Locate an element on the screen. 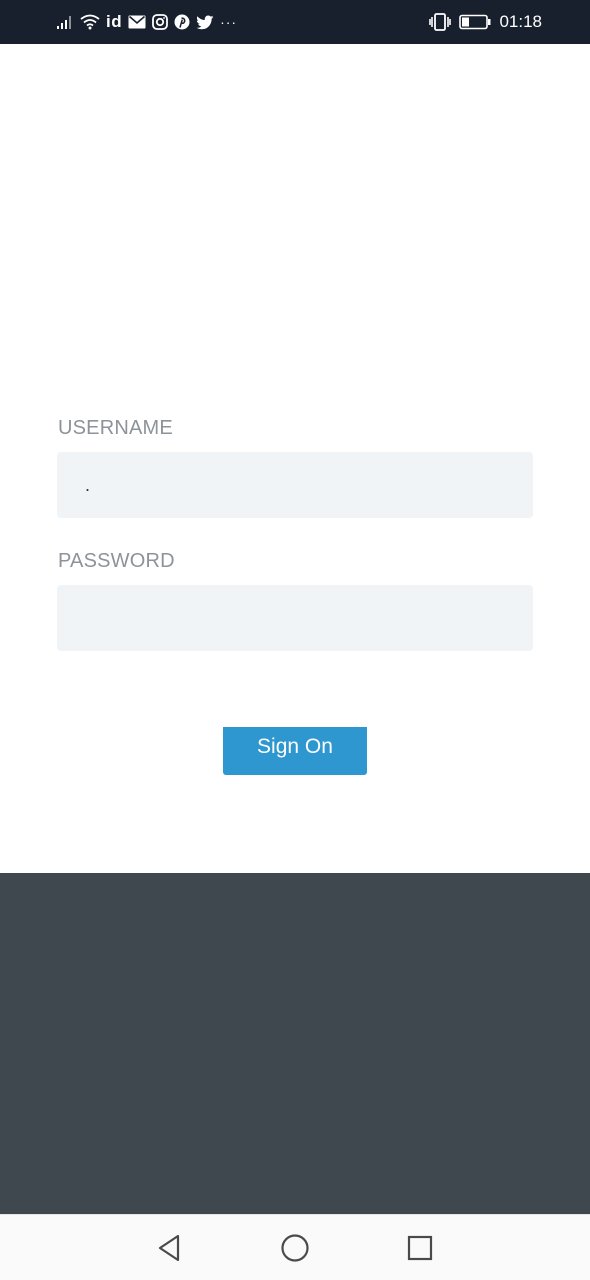 Image resolution: width=590 pixels, height=1280 pixels. wifi-icon is located at coordinates (90, 22).